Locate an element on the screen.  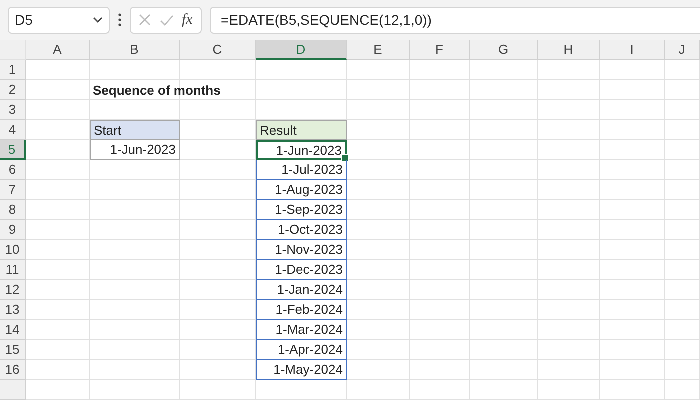
more-options-icon is located at coordinates (120, 20).